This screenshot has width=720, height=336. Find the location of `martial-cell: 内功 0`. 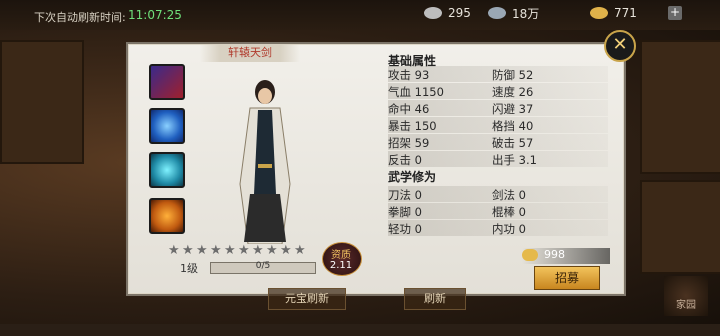

martial-cell: 内功 0 is located at coordinates (509, 229).